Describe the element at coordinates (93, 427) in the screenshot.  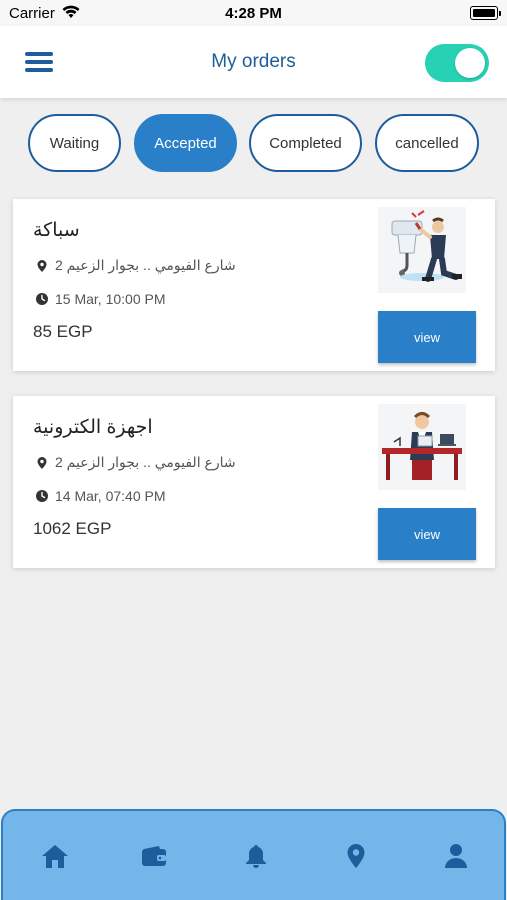
I see `order-title: اجهزة الكترونية` at that location.